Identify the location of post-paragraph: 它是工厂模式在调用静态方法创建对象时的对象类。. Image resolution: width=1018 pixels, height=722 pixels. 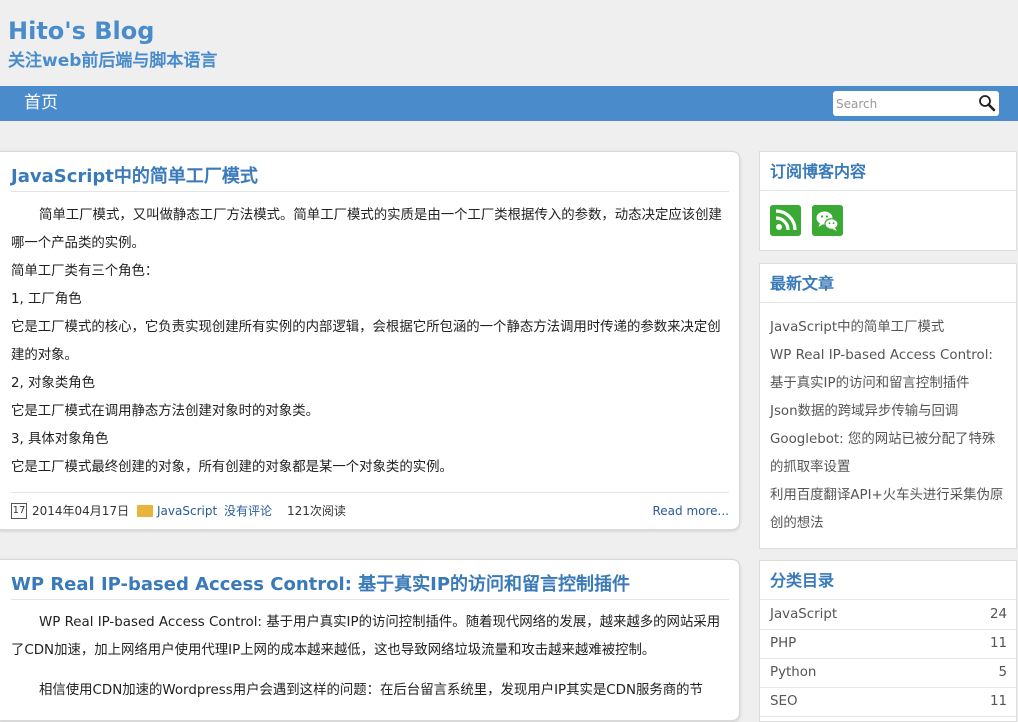
(165, 411).